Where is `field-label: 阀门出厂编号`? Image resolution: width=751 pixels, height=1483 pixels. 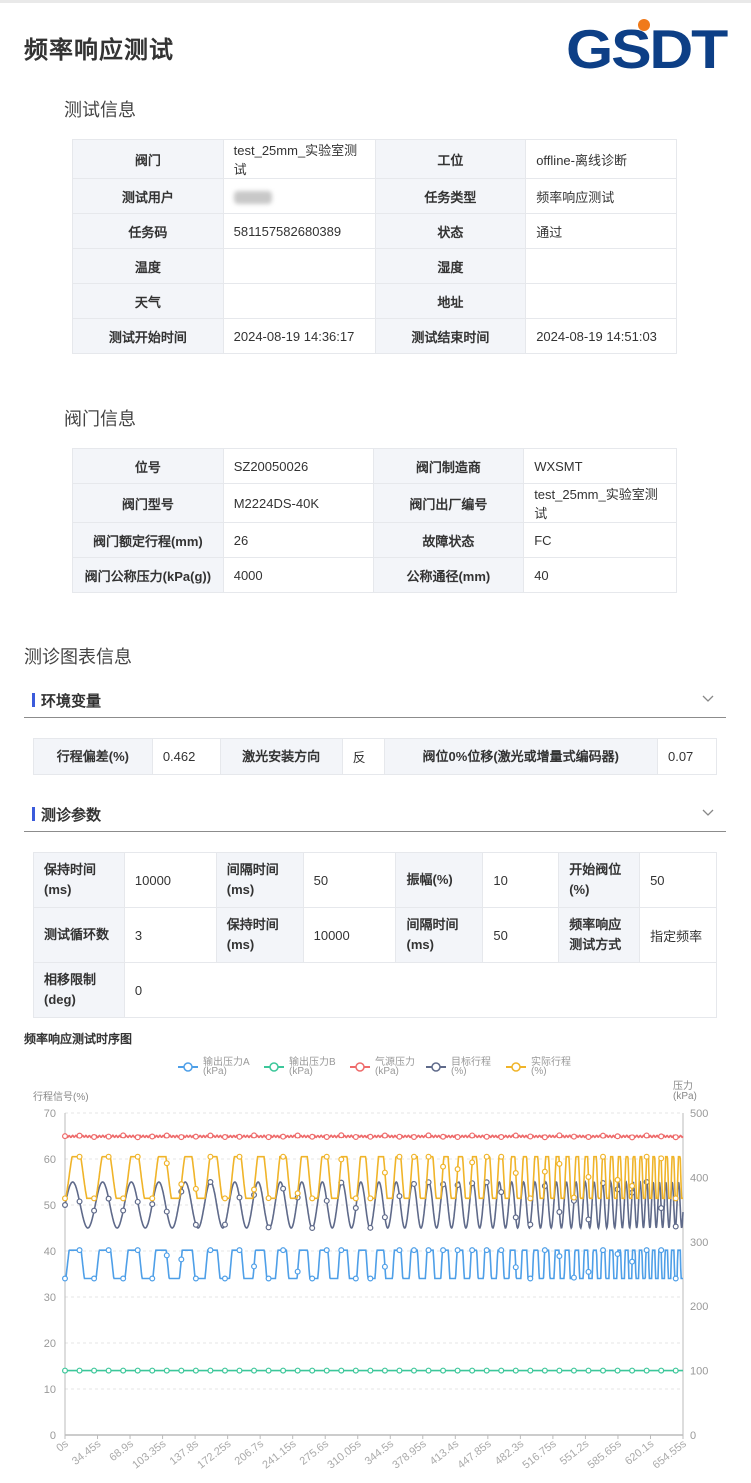
field-label: 阀门出厂编号 is located at coordinates (448, 503).